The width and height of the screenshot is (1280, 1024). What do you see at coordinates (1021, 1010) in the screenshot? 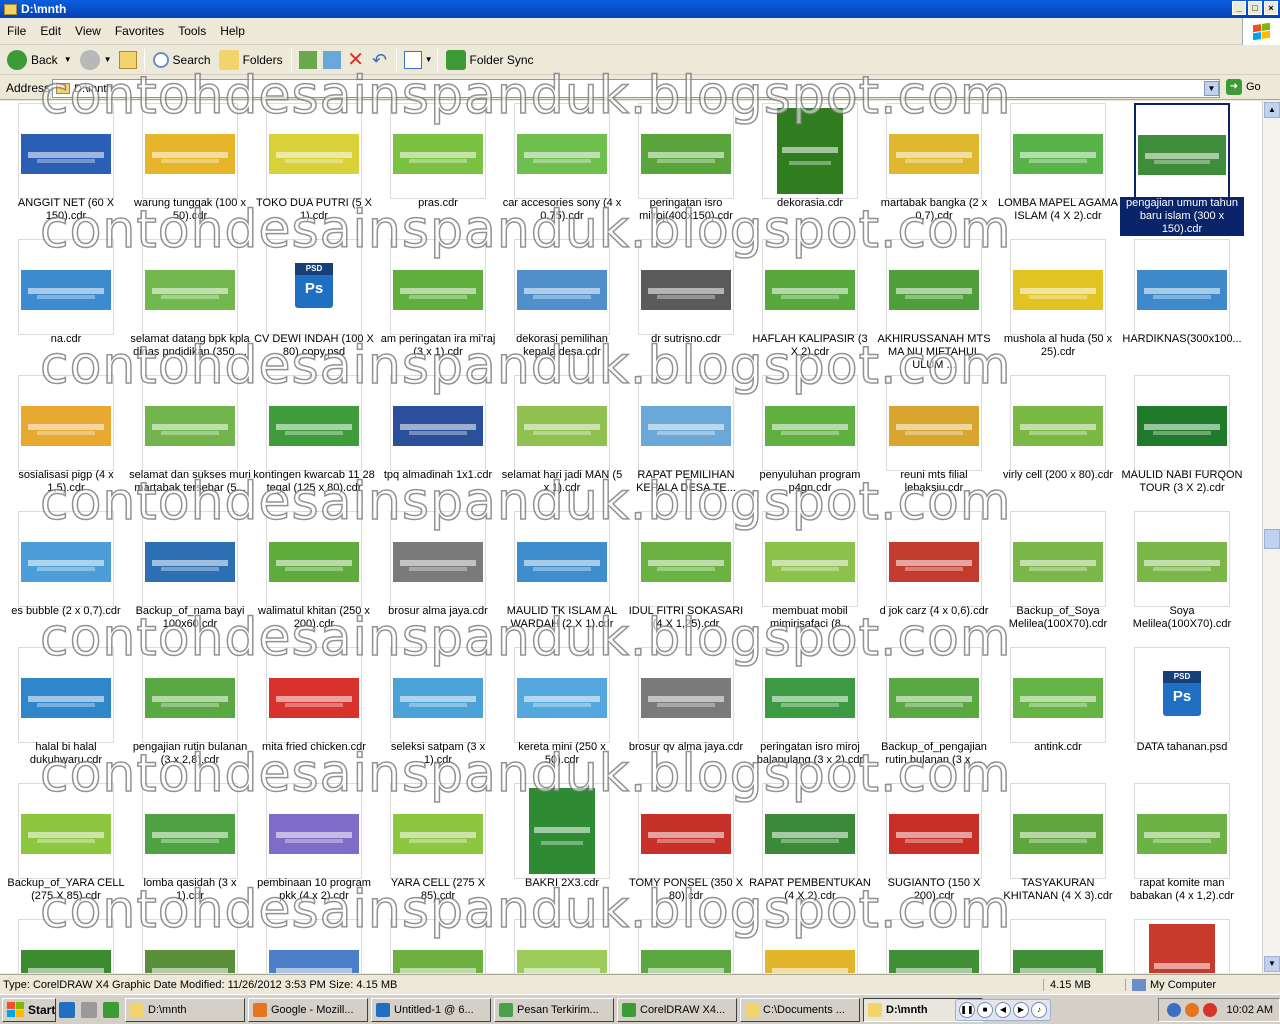
I see `next-icon: ▶` at bounding box center [1021, 1010].